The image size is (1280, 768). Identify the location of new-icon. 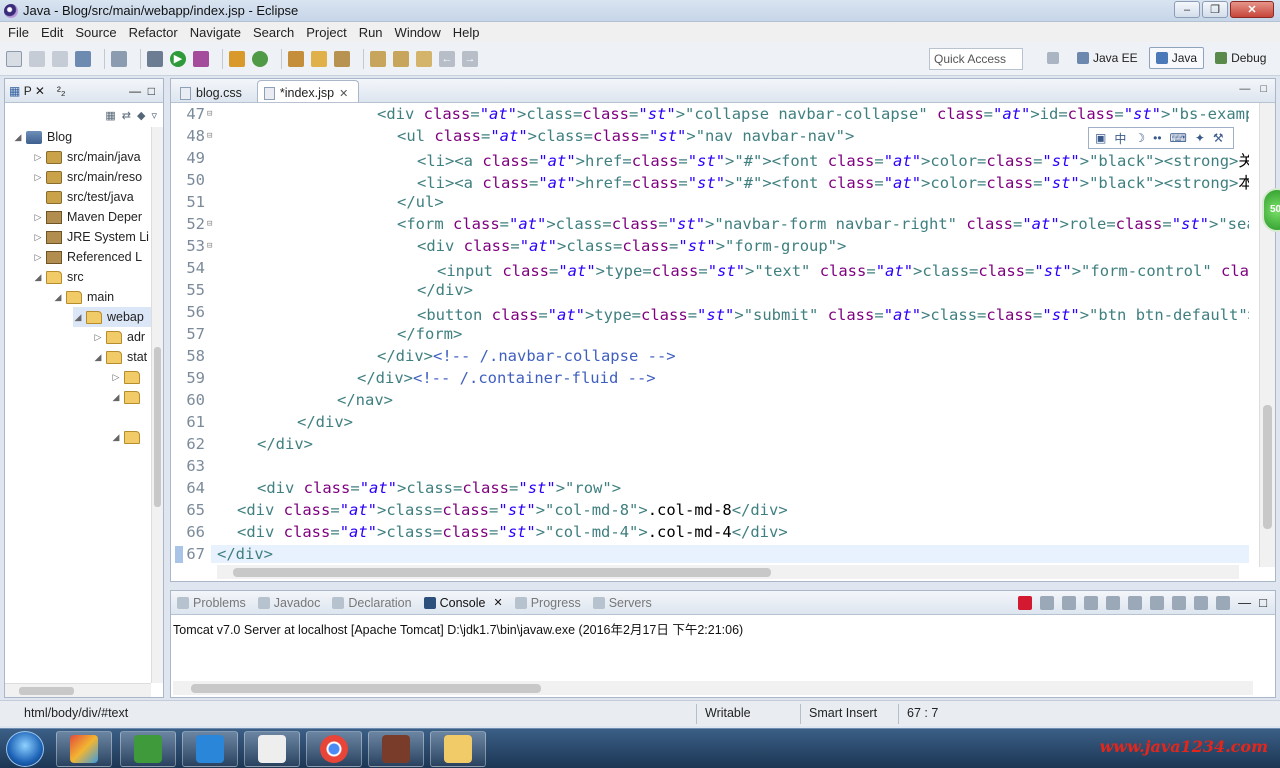
(14, 58).